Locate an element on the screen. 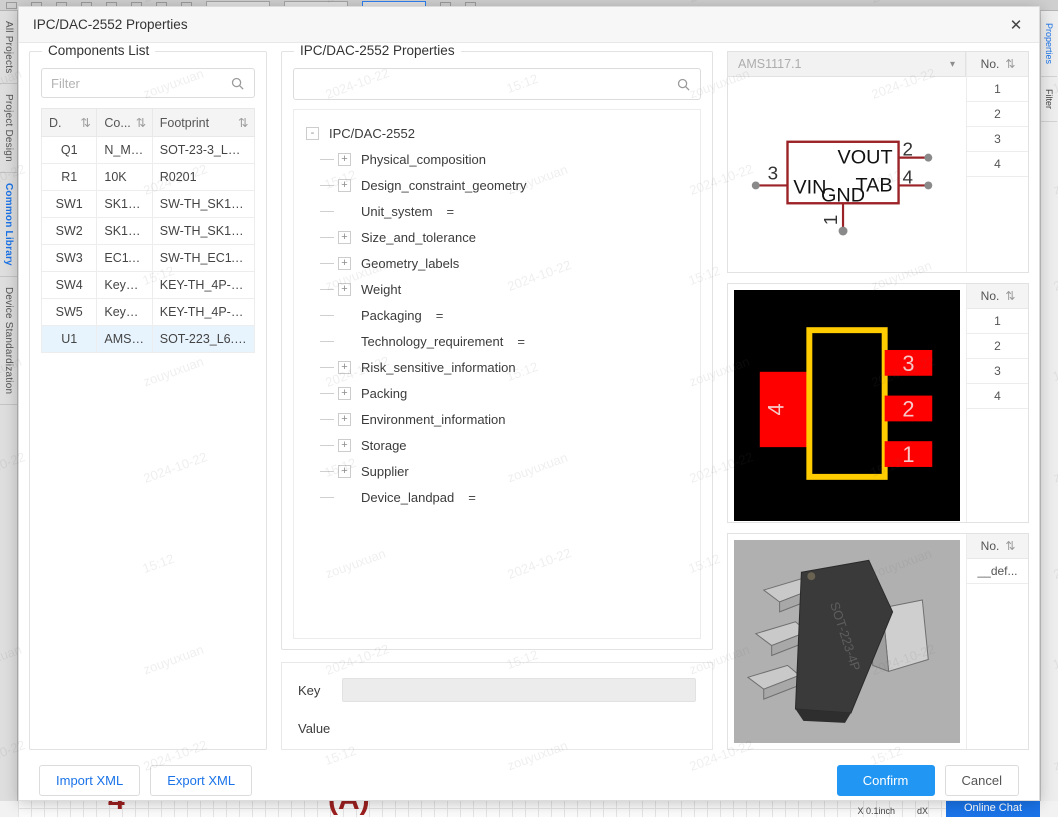 This screenshot has height=817, width=1058. sidebar-tab-common-library: Common Library is located at coordinates (8, 225).